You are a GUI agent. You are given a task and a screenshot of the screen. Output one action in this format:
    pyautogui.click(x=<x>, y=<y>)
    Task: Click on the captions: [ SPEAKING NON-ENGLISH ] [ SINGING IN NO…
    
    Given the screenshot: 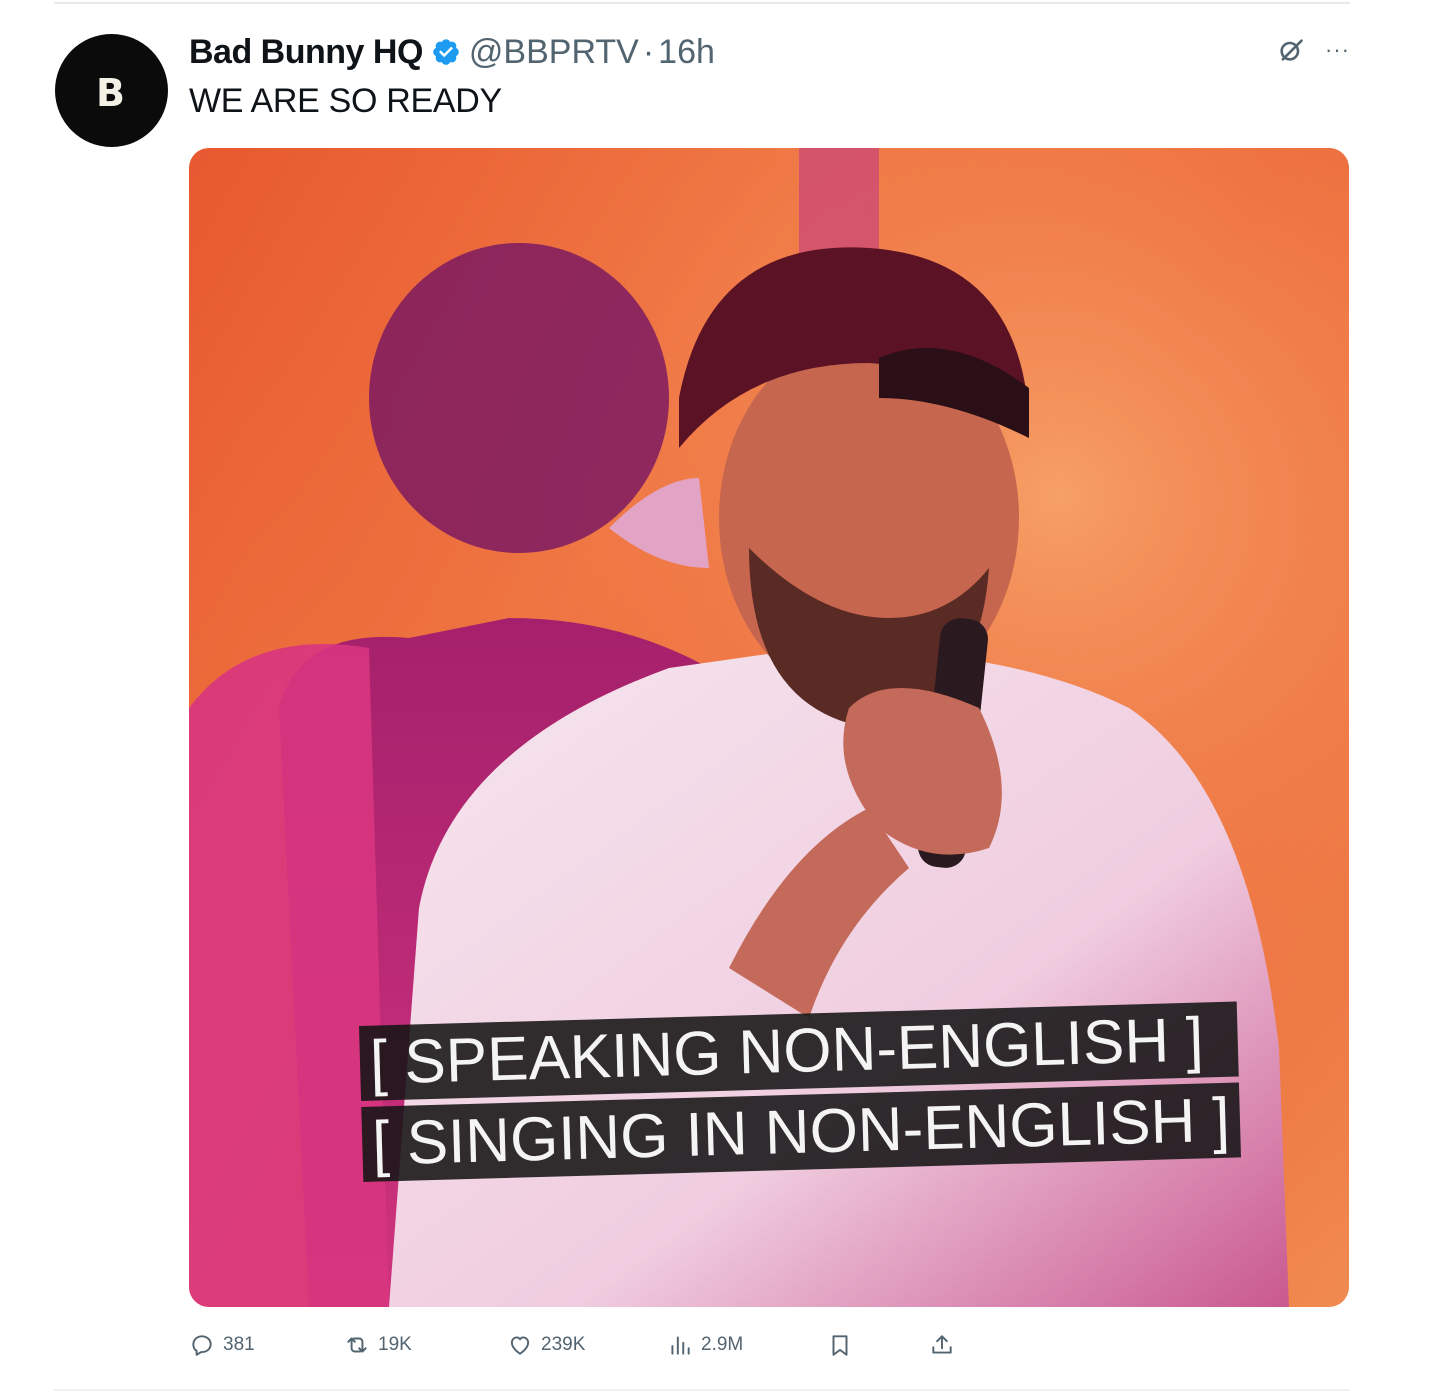 What is the action you would take?
    pyautogui.click(x=800, y=1091)
    